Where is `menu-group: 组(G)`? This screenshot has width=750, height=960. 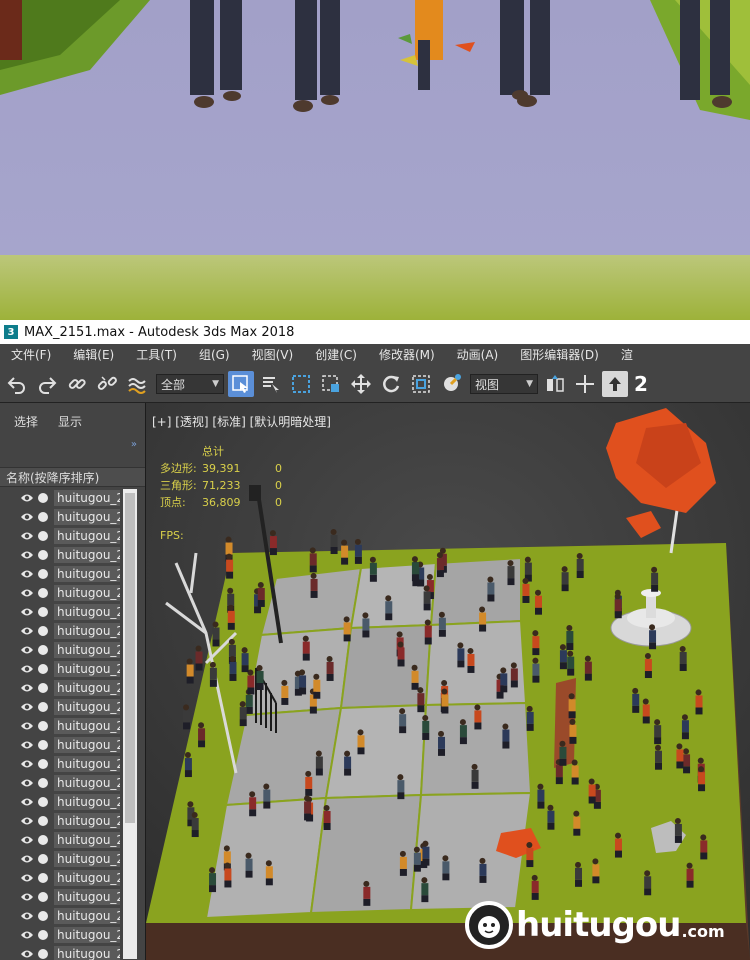 menu-group: 组(G) is located at coordinates (214, 355).